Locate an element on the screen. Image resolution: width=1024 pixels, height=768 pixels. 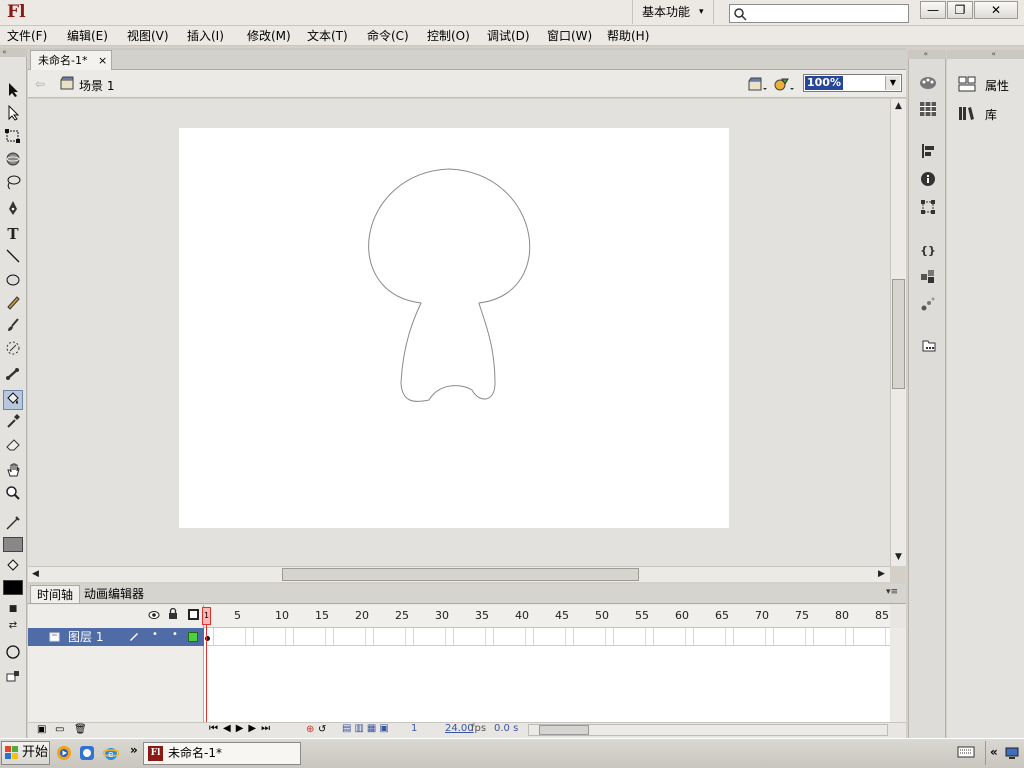
timeline-scroll-thumb is located at coordinates (564, 730).